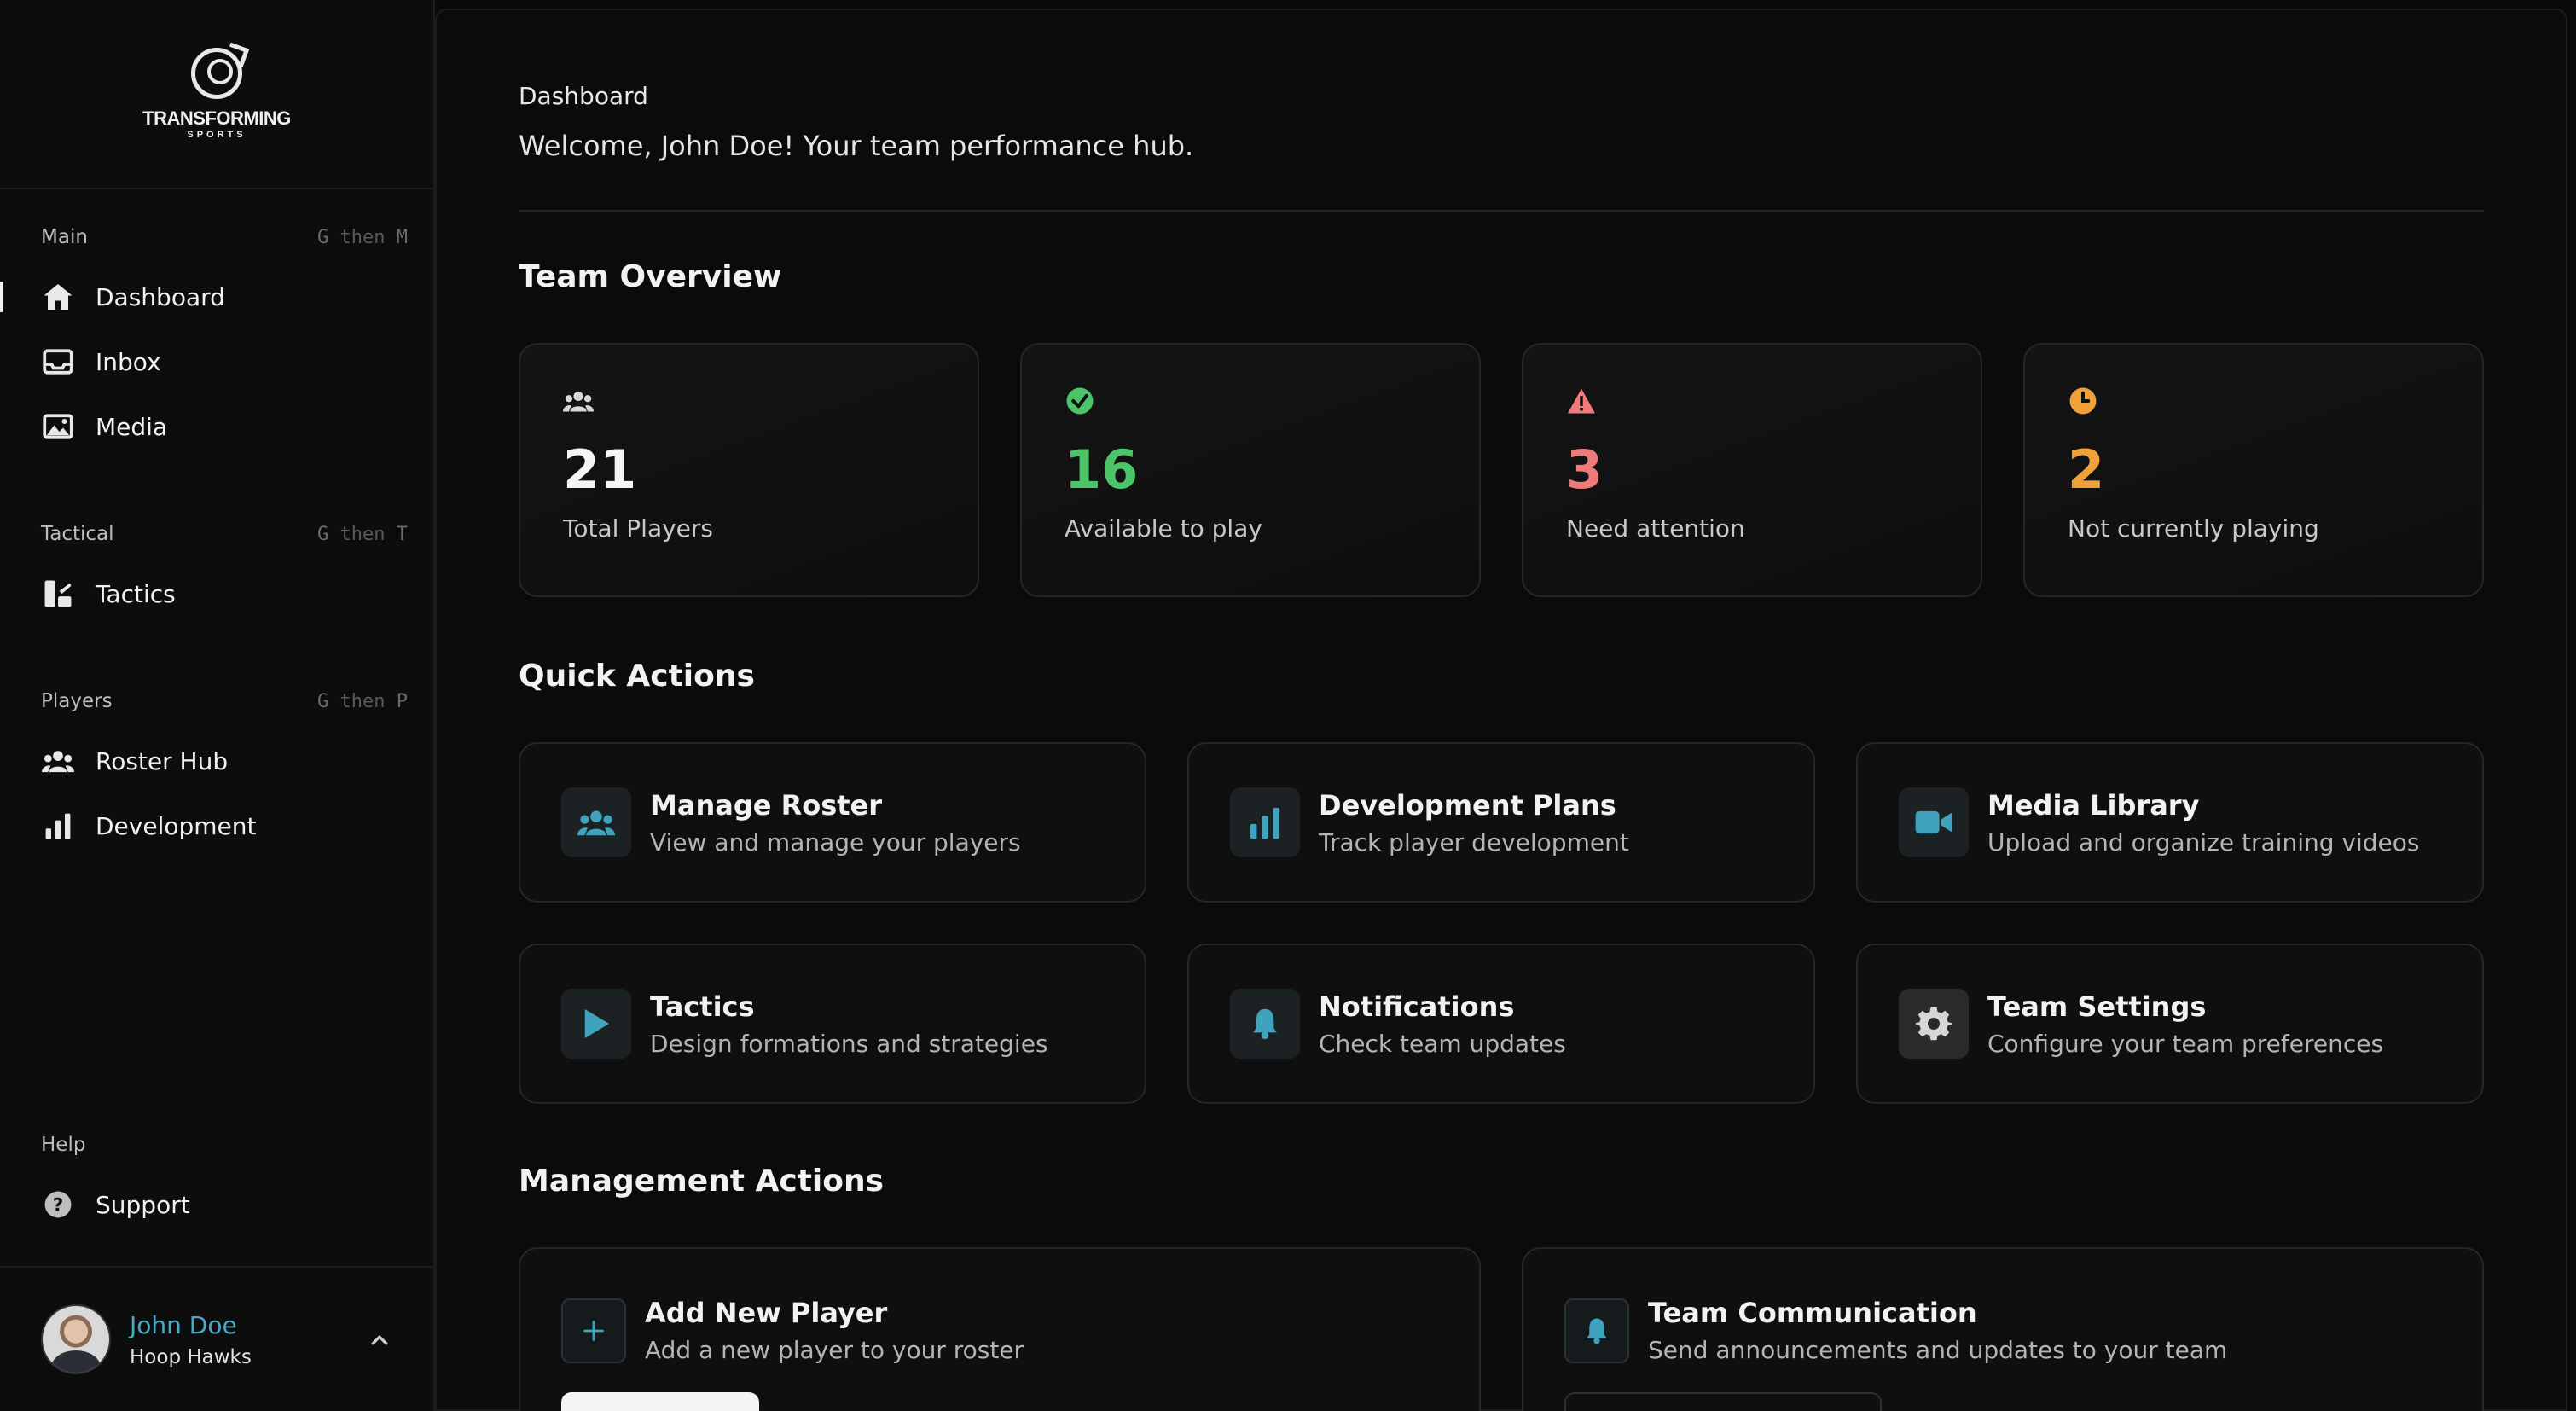  Describe the element at coordinates (58, 362) in the screenshot. I see `inbox-icon` at that location.